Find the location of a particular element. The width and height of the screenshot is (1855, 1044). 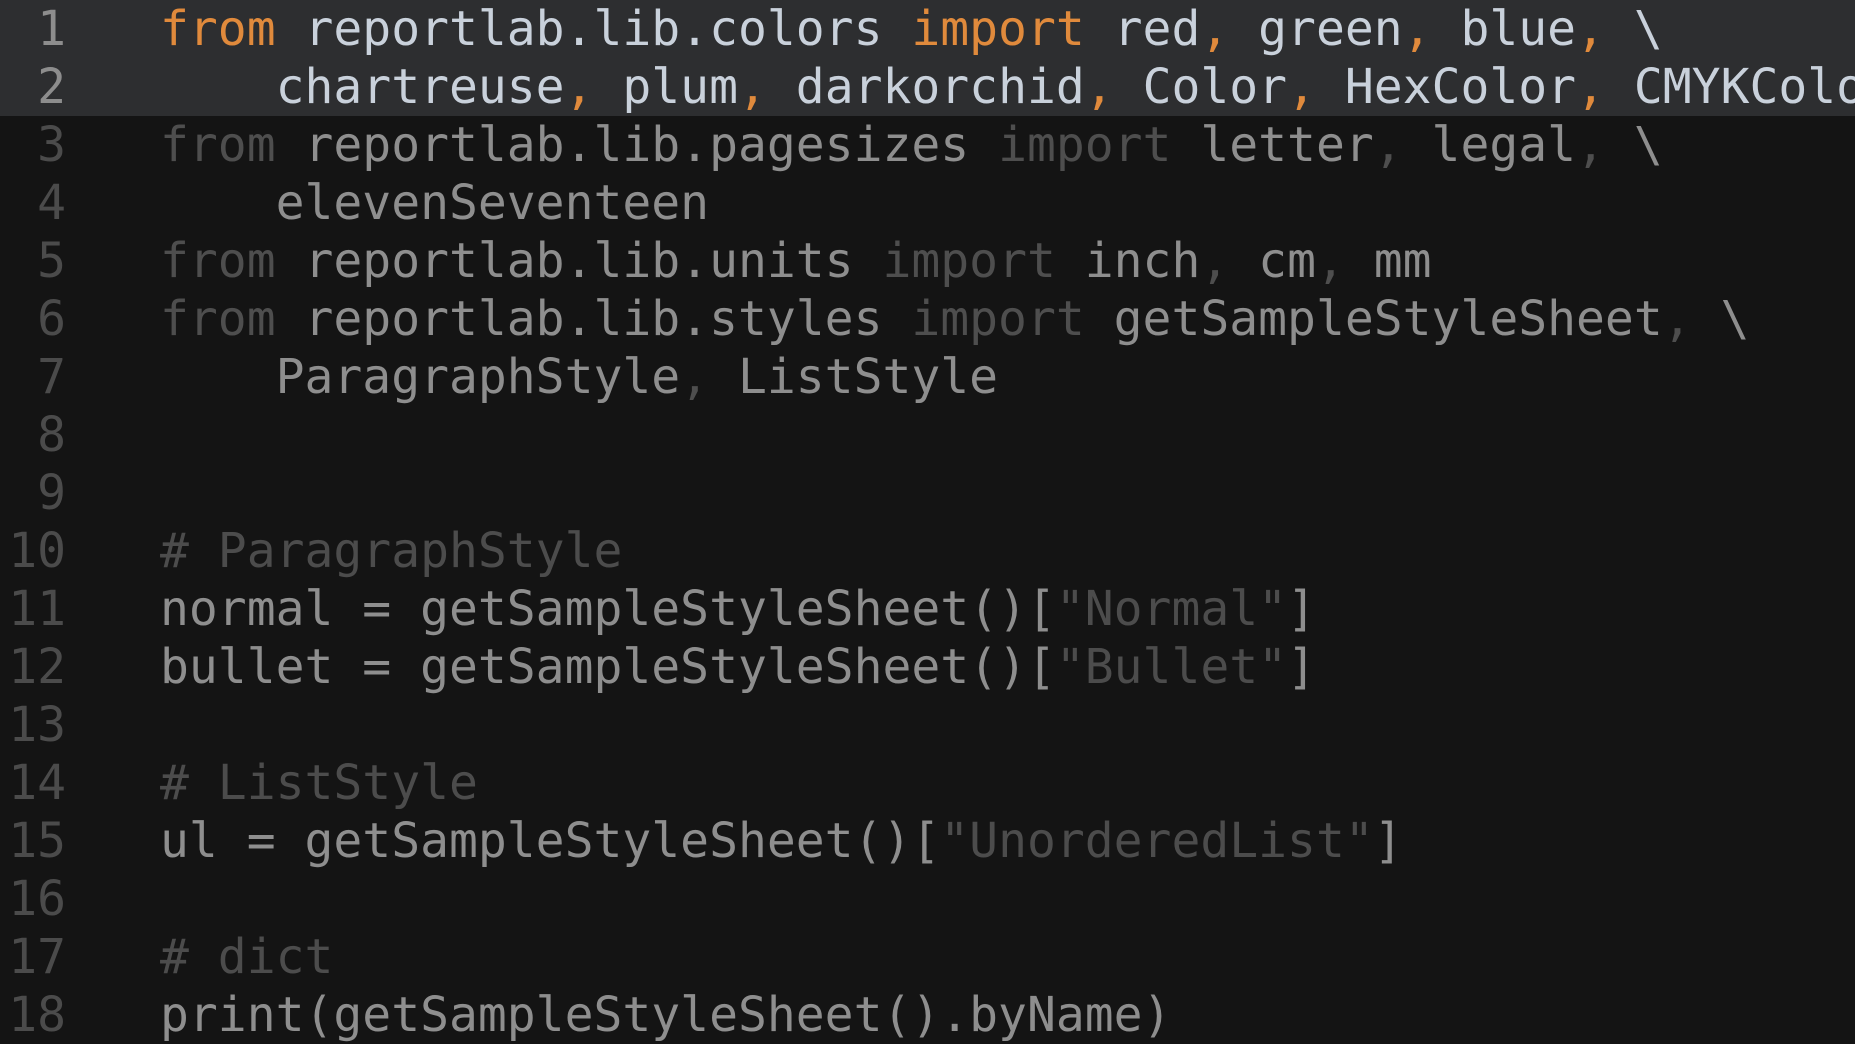

code-token: # ListStyle is located at coordinates (319, 783).